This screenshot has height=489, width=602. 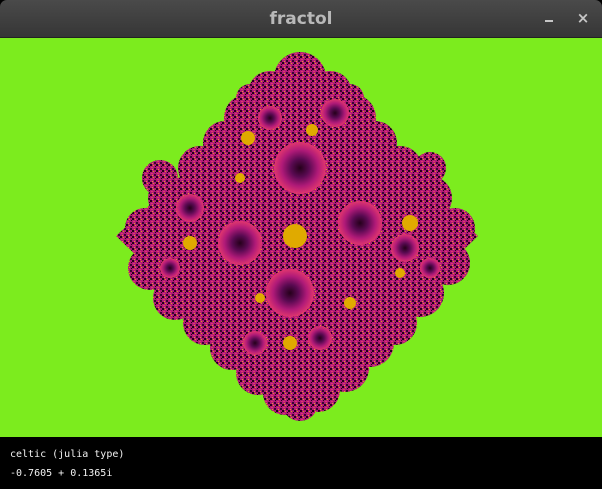 I want to click on close-button: ×, so click(x=583, y=19).